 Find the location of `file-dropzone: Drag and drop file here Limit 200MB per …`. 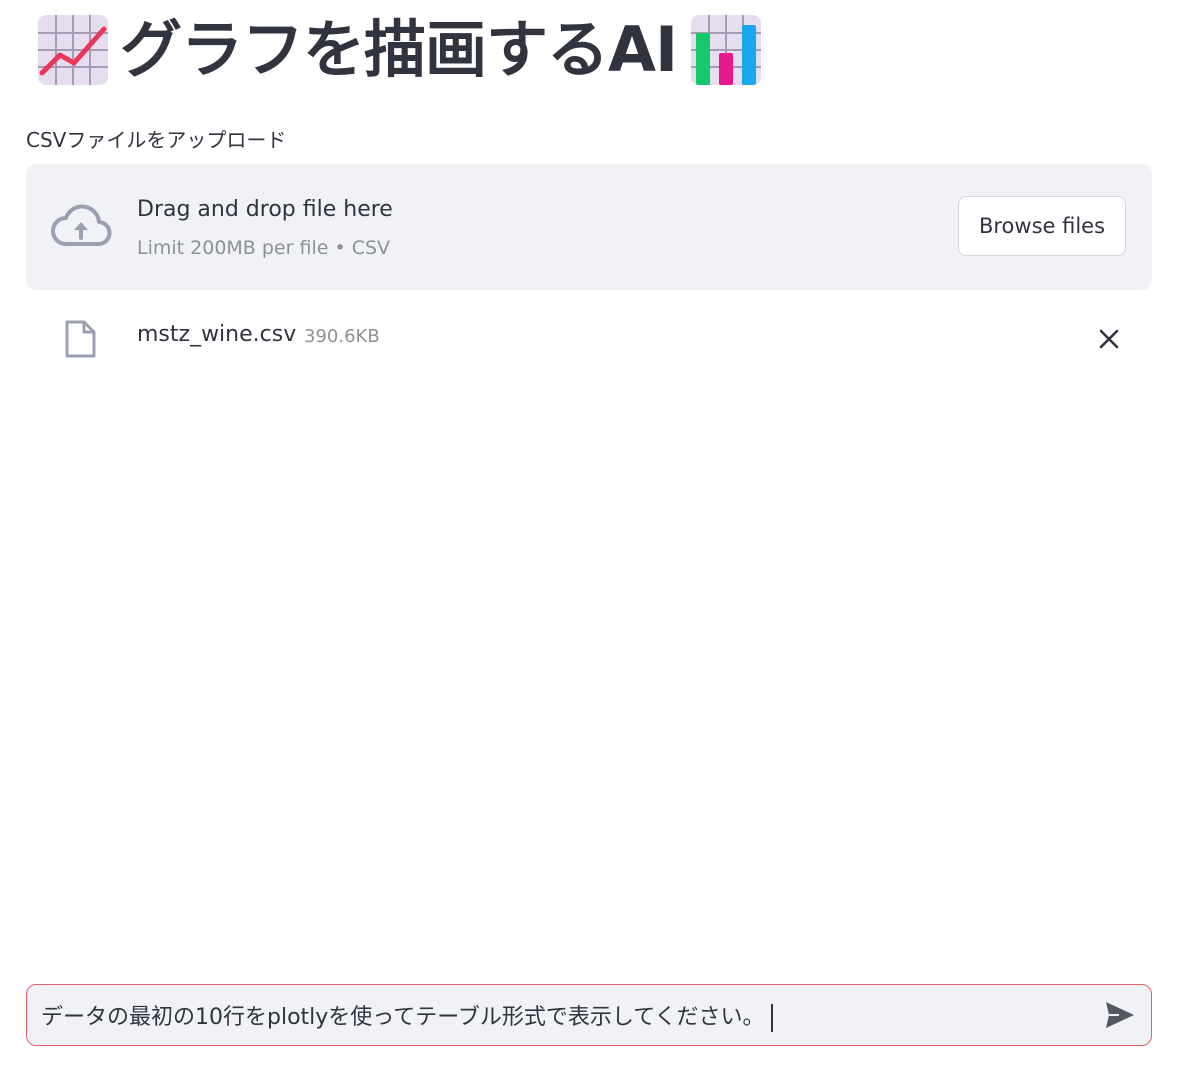

file-dropzone: Drag and drop file here Limit 200MB per … is located at coordinates (589, 227).